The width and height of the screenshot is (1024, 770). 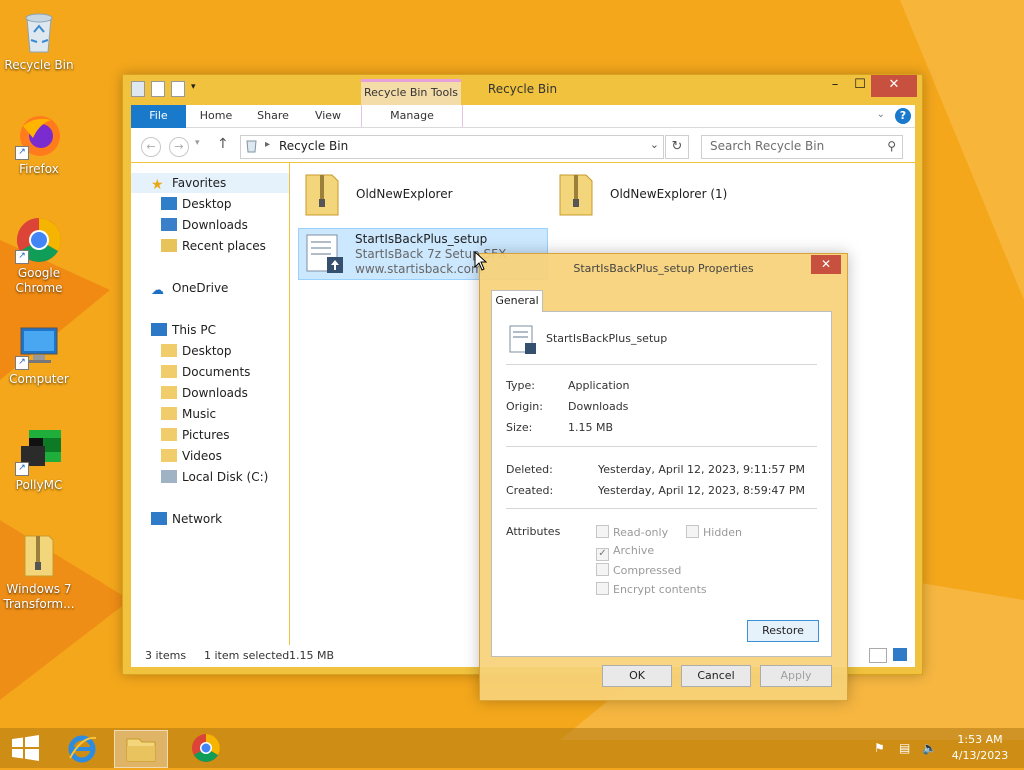 What do you see at coordinates (980, 755) in the screenshot?
I see `clock-date: 4/13/2023` at bounding box center [980, 755].